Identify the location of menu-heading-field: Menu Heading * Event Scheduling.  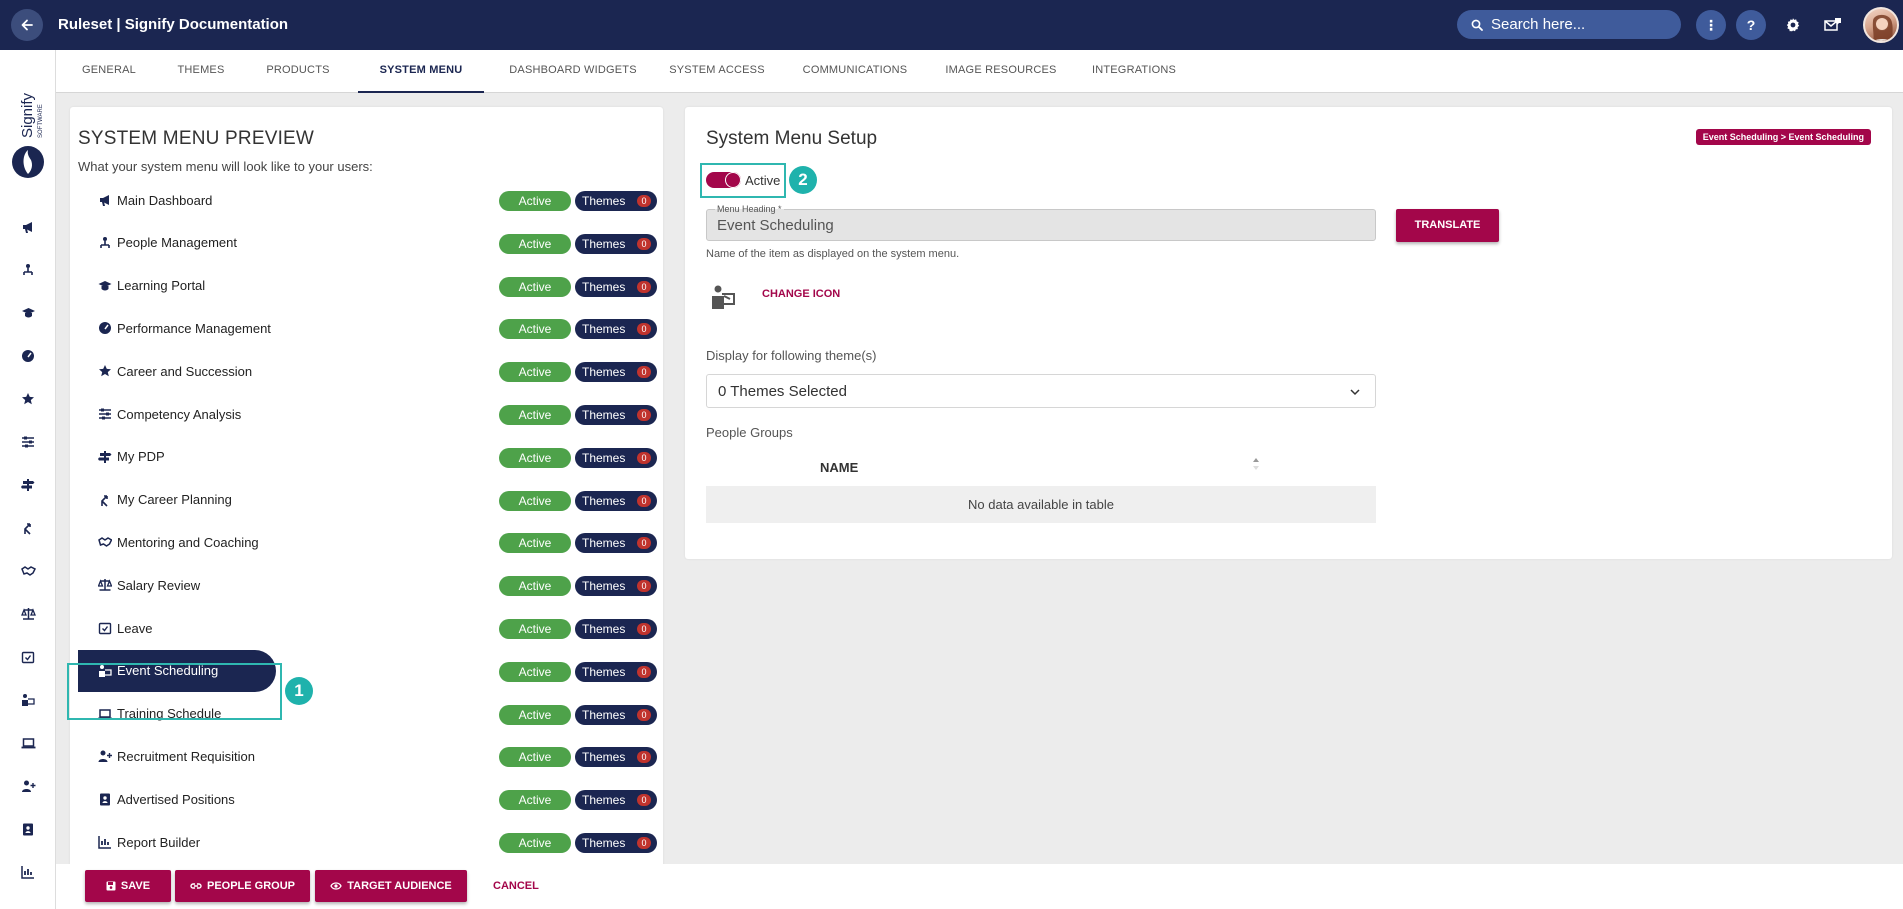
(1041, 222).